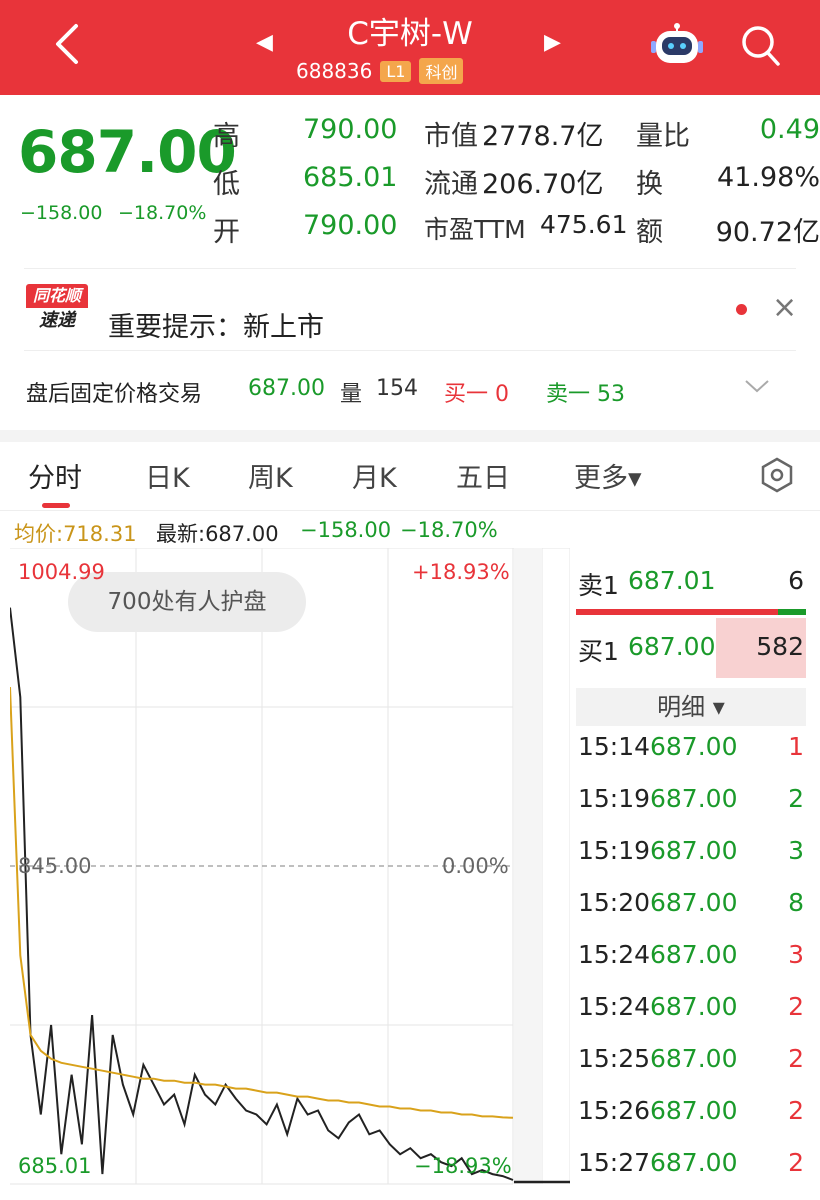 The image size is (820, 1200). What do you see at coordinates (767, 232) in the screenshot?
I see `amount-value: 90.72亿` at bounding box center [767, 232].